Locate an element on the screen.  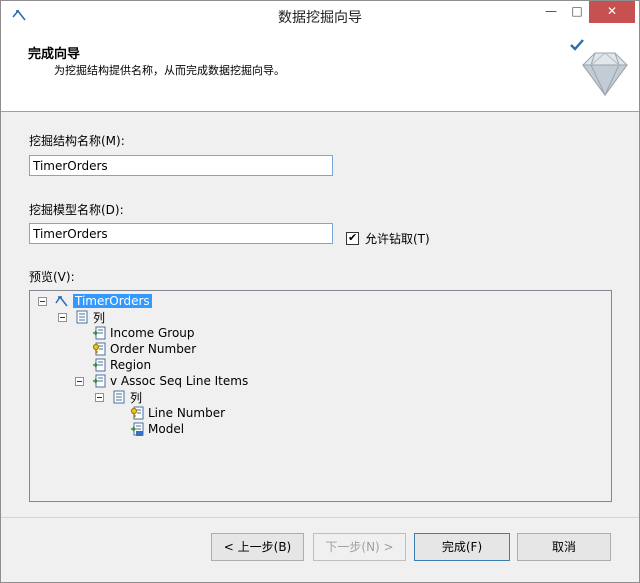
nested-table-icon is located at coordinates (99, 381).